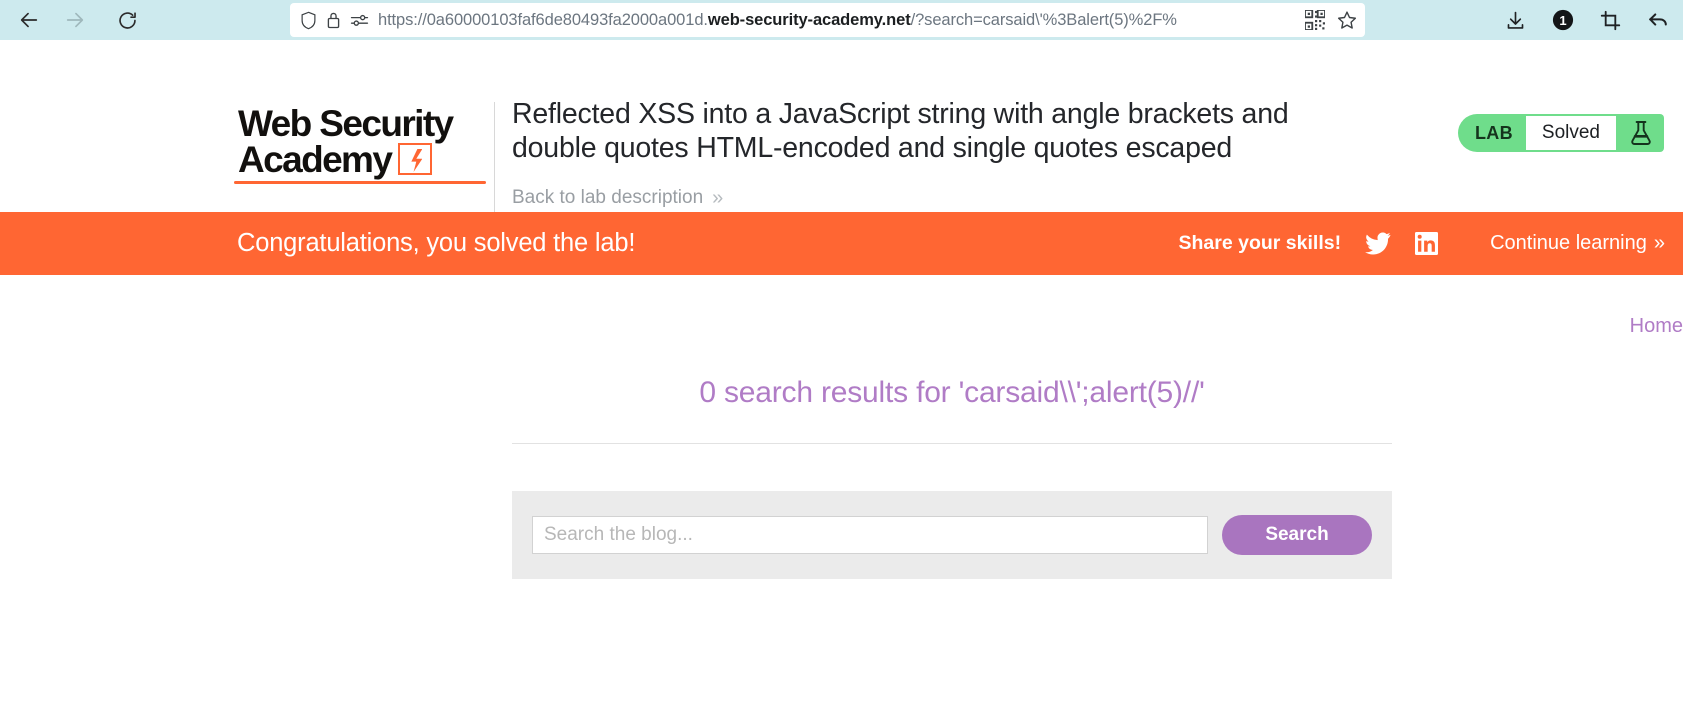 This screenshot has height=716, width=1683. I want to click on browser-nav-buttons, so click(71, 20).